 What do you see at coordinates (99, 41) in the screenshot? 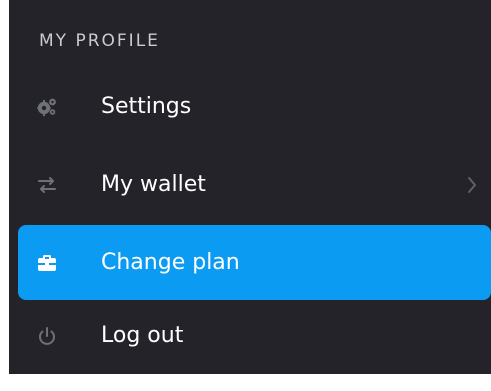
I see `section-title: MY PROFILE` at bounding box center [99, 41].